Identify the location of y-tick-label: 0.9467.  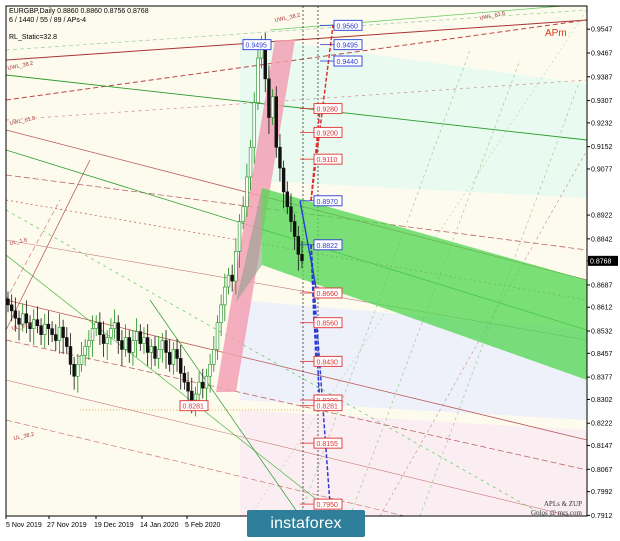
(602, 53).